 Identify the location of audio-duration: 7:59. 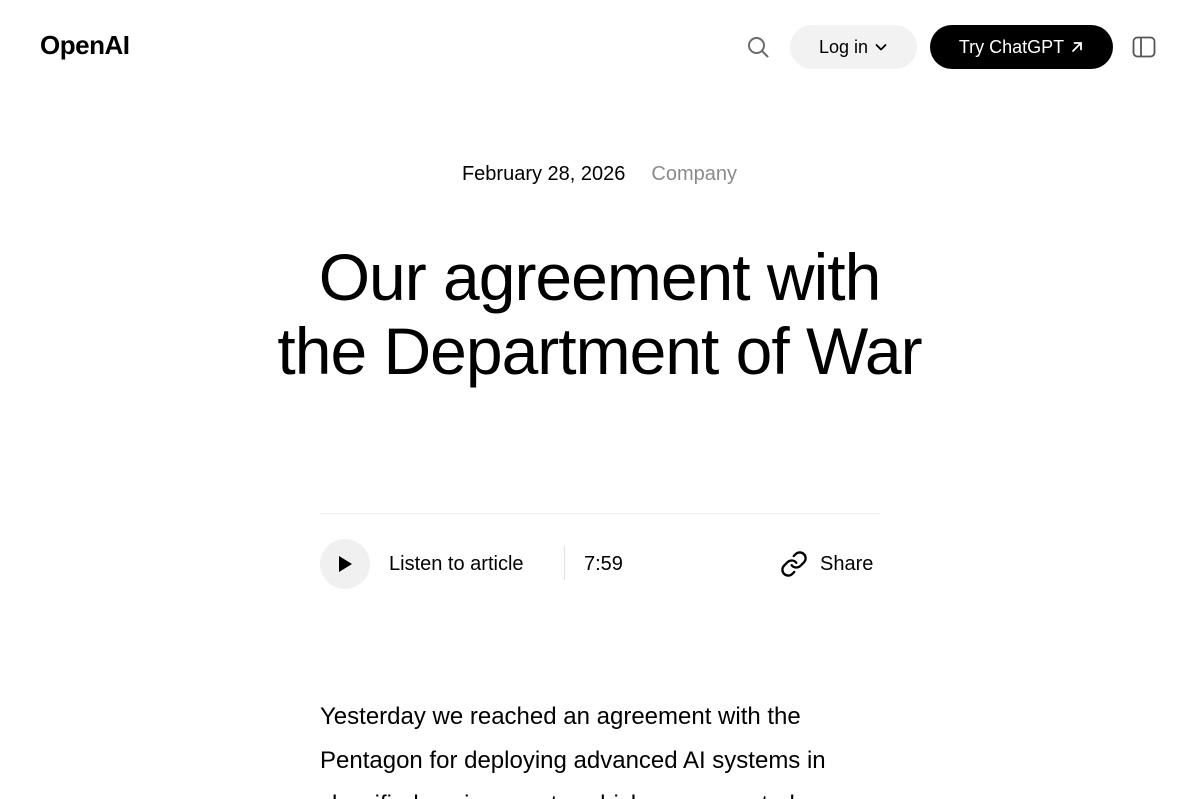
(603, 564).